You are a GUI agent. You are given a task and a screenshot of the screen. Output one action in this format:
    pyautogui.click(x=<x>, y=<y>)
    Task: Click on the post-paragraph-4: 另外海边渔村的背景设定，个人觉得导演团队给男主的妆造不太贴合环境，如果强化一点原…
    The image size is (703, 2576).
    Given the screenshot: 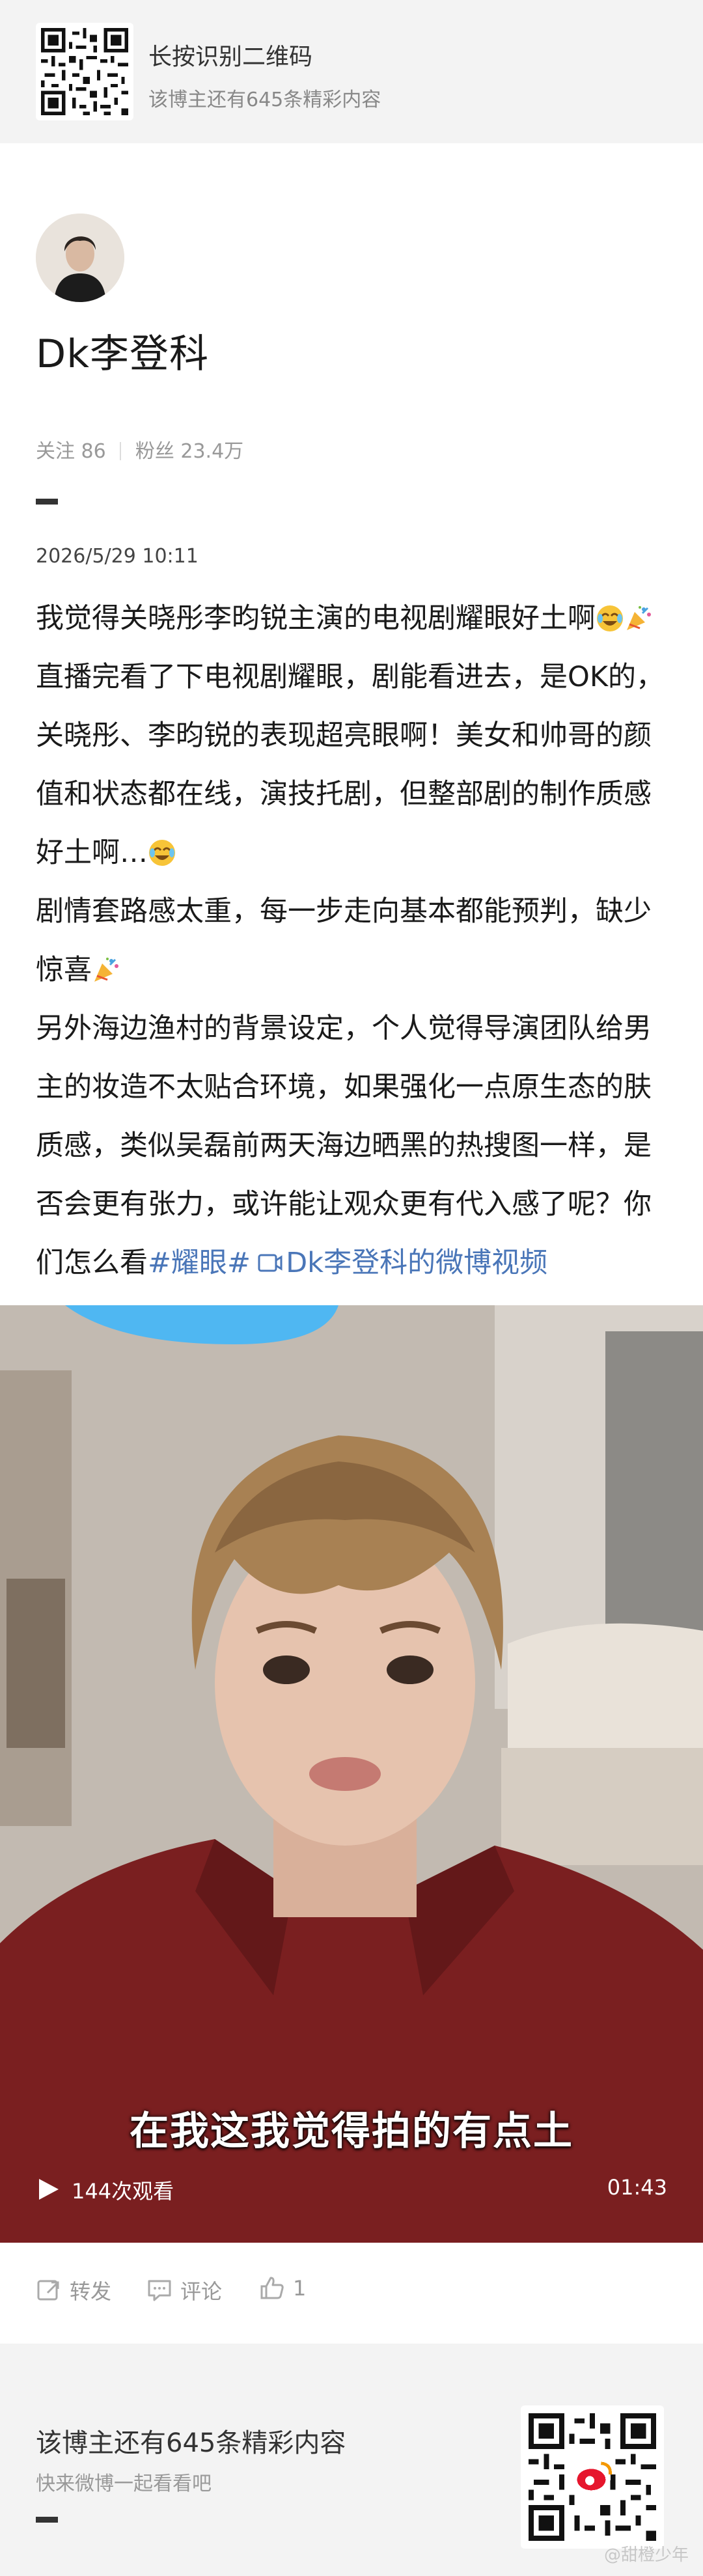 What is the action you would take?
    pyautogui.click(x=344, y=1145)
    